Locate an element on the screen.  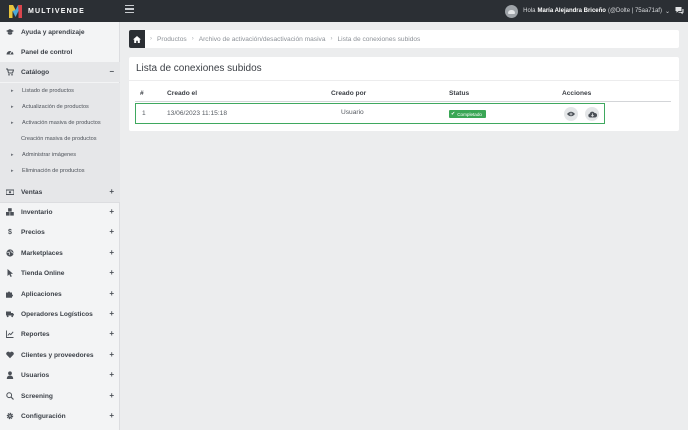
truck-icon is located at coordinates (10, 314).